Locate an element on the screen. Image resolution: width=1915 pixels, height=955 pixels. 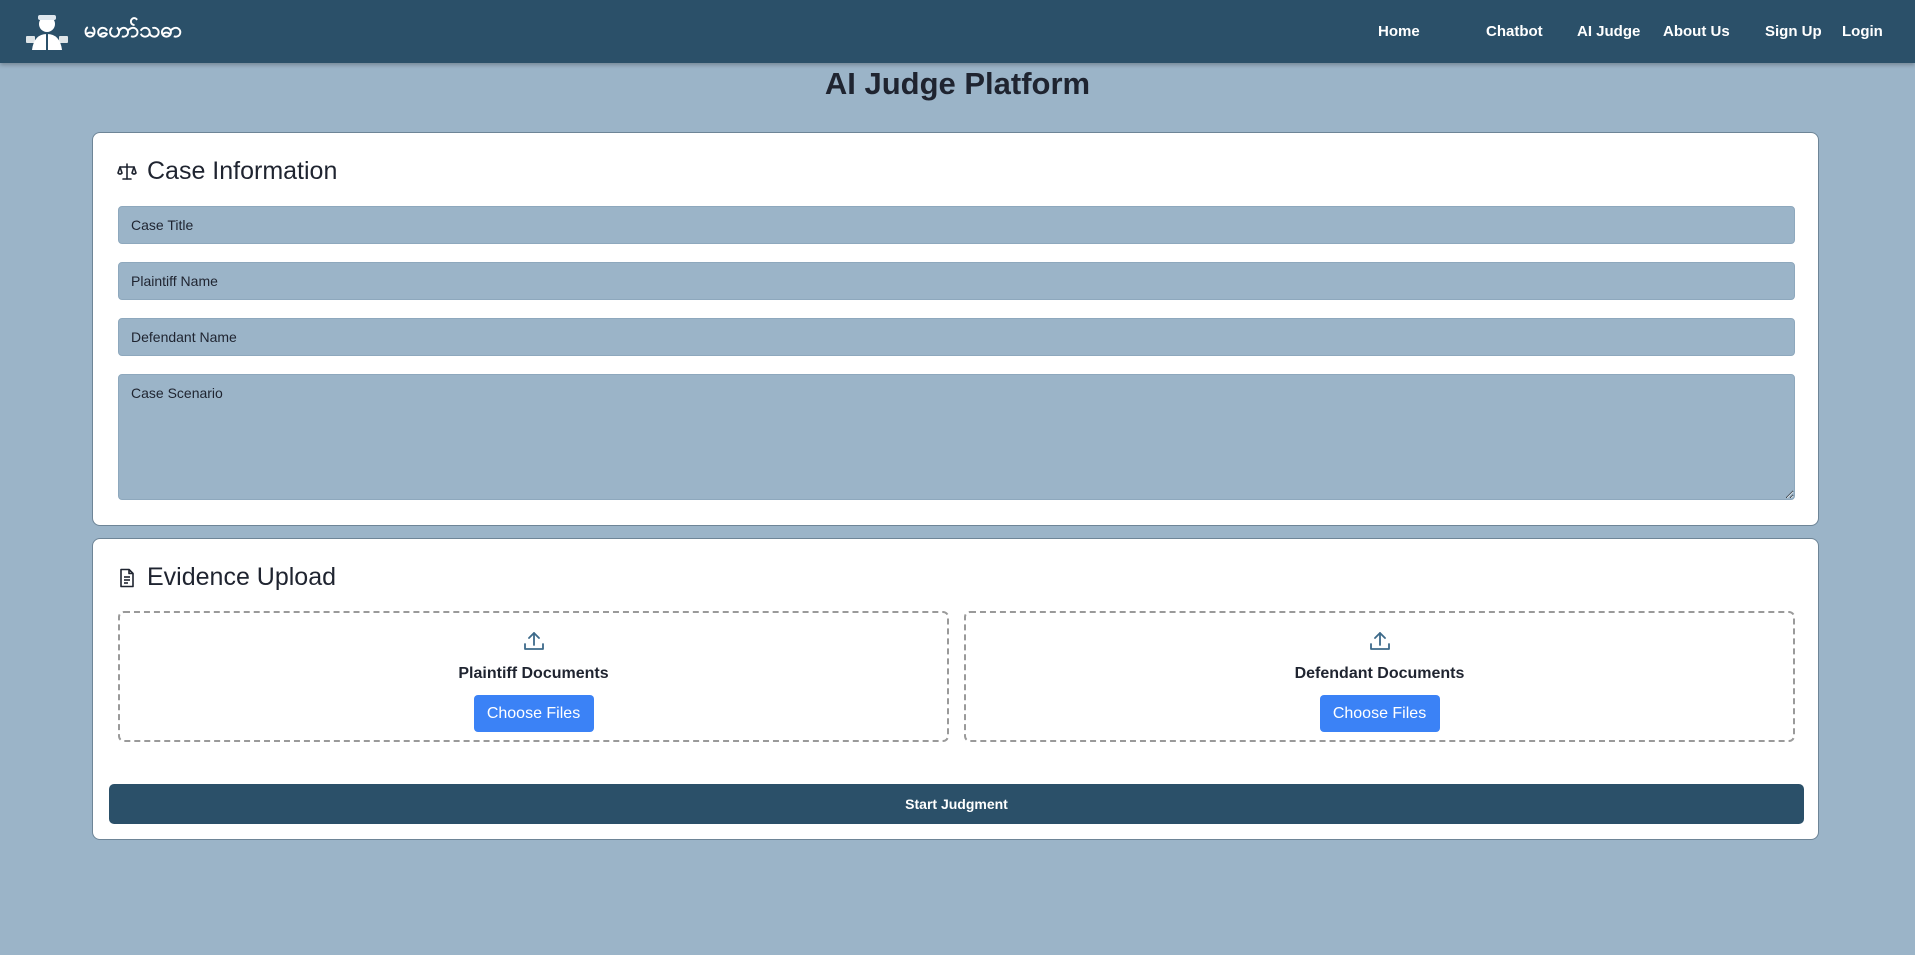
nav-ai-judge: AI Judge is located at coordinates (1608, 31).